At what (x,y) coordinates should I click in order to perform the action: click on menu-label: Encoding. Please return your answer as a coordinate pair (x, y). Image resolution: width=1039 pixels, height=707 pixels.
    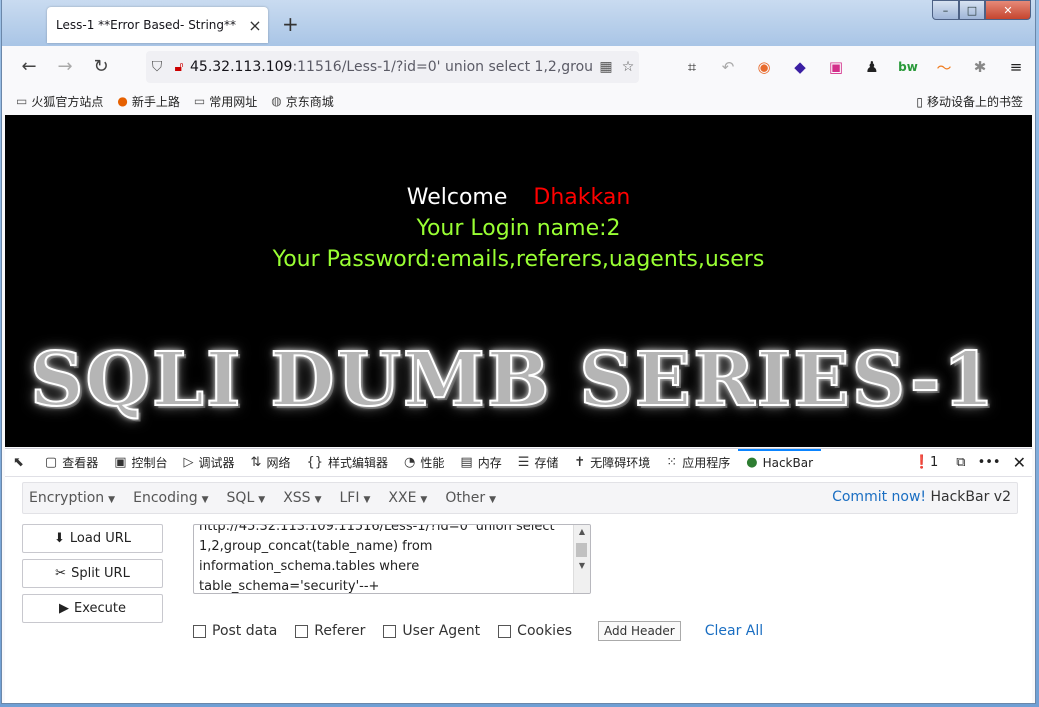
    Looking at the image, I should click on (165, 498).